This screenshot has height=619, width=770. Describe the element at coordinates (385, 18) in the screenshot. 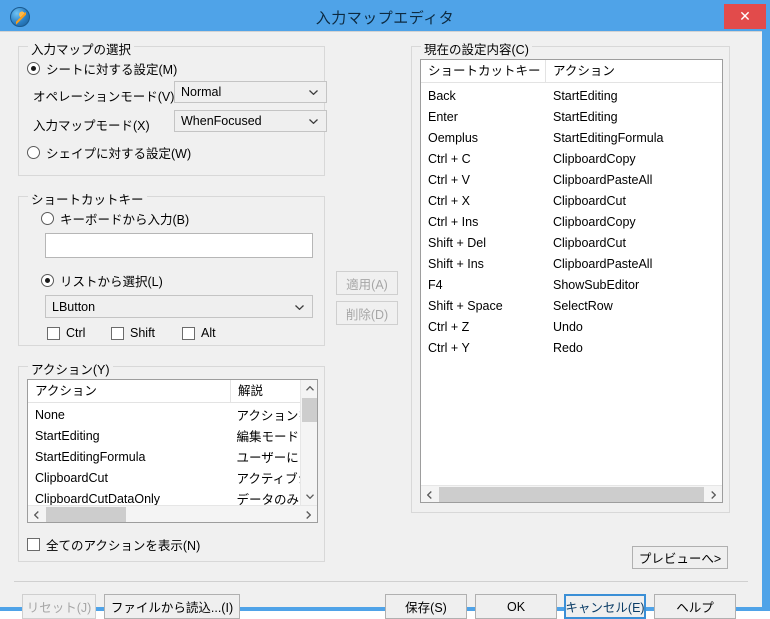

I see `window-title: 入力マップエディタ` at that location.